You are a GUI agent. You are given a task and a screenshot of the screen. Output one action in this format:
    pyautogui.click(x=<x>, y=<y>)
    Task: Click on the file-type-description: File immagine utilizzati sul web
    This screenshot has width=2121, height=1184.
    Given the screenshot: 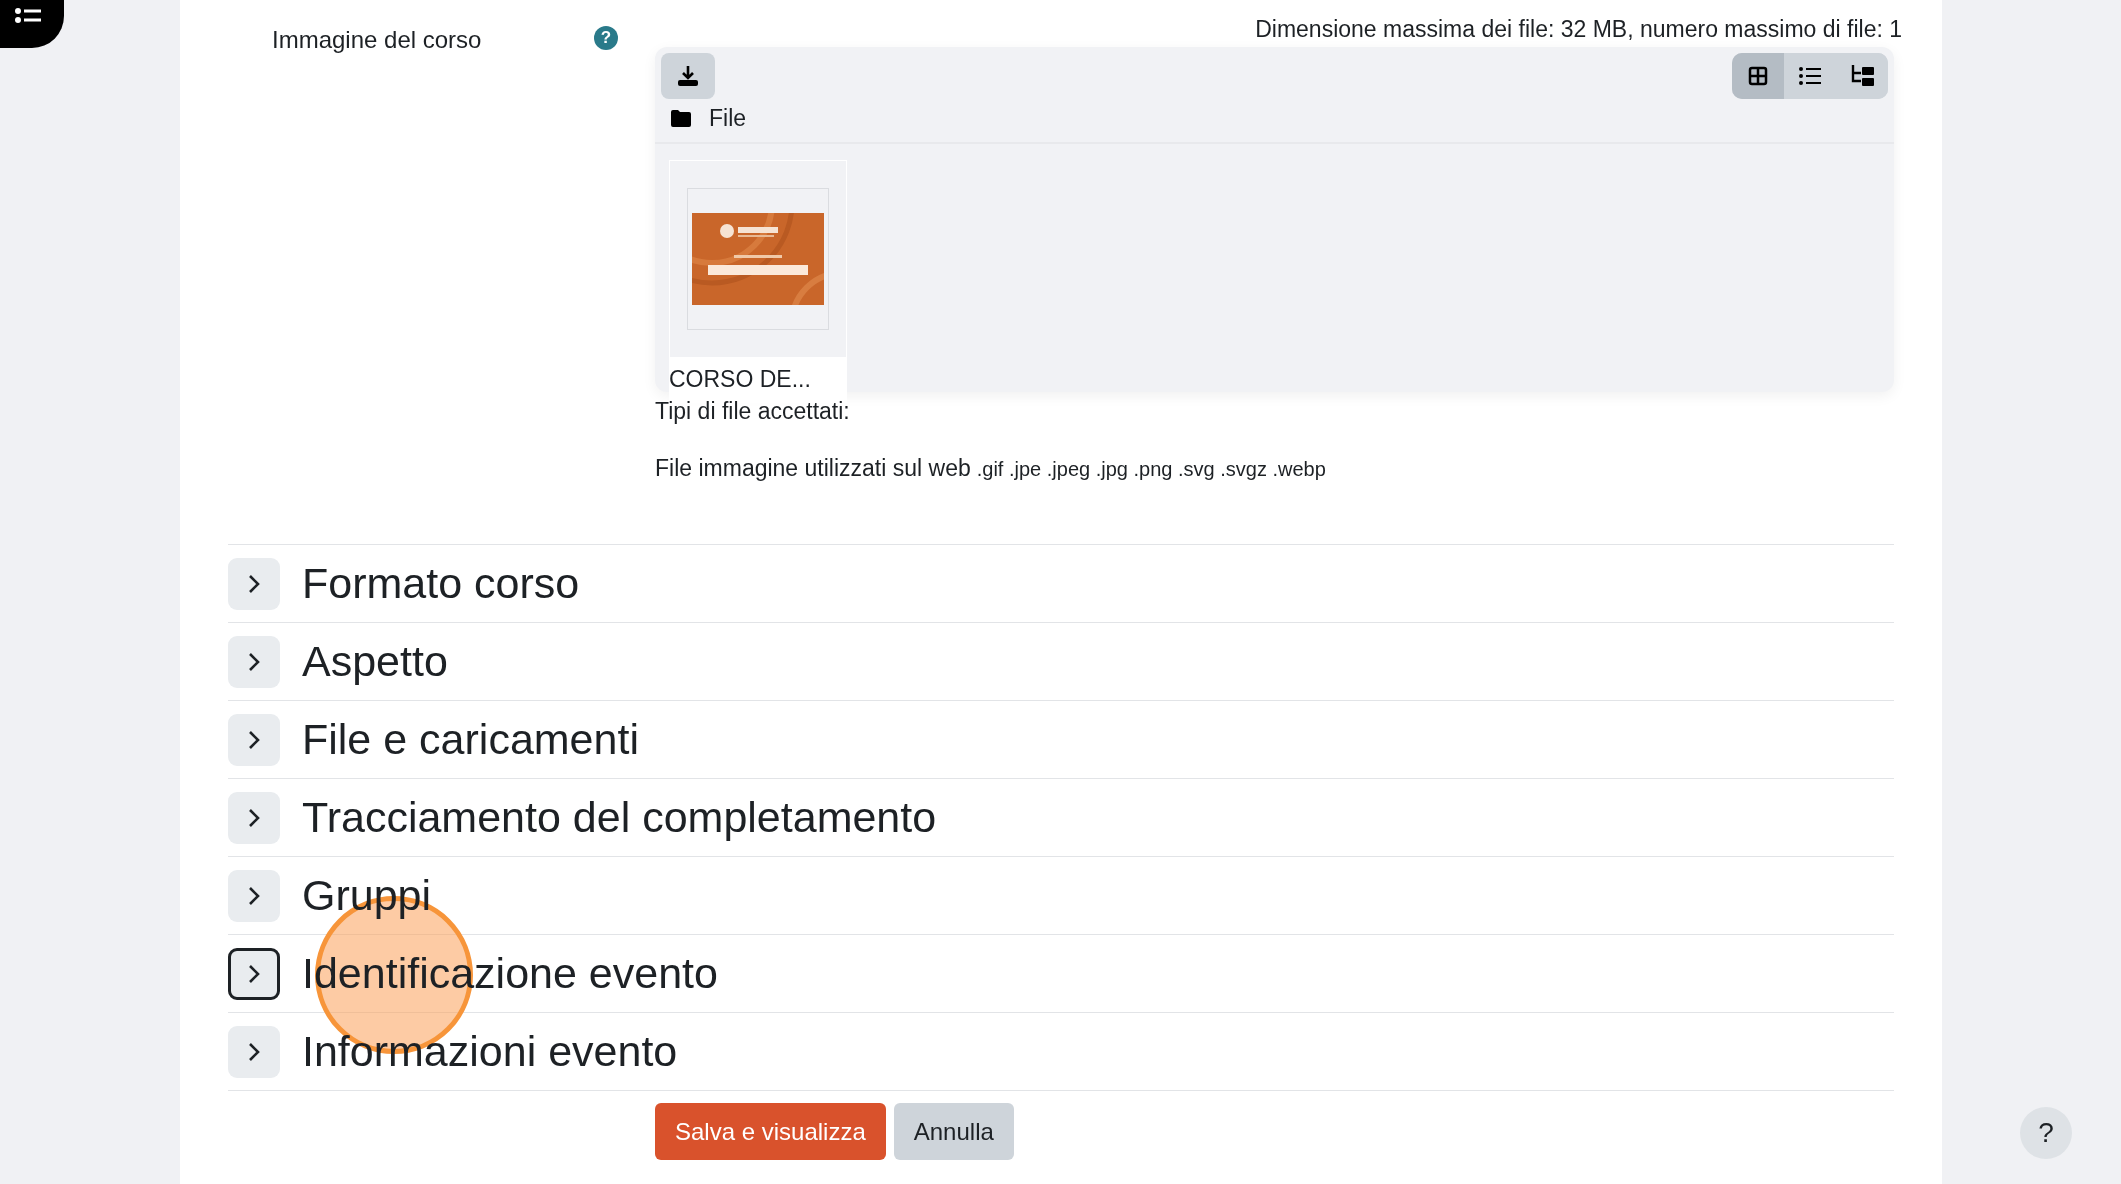 What is the action you would take?
    pyautogui.click(x=813, y=468)
    